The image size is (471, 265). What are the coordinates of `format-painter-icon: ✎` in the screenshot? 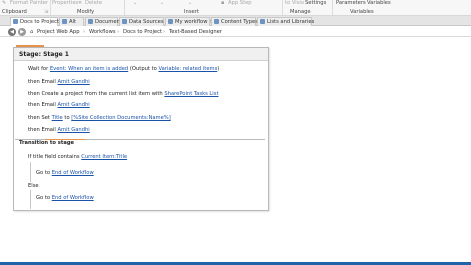 It's located at (4, 3).